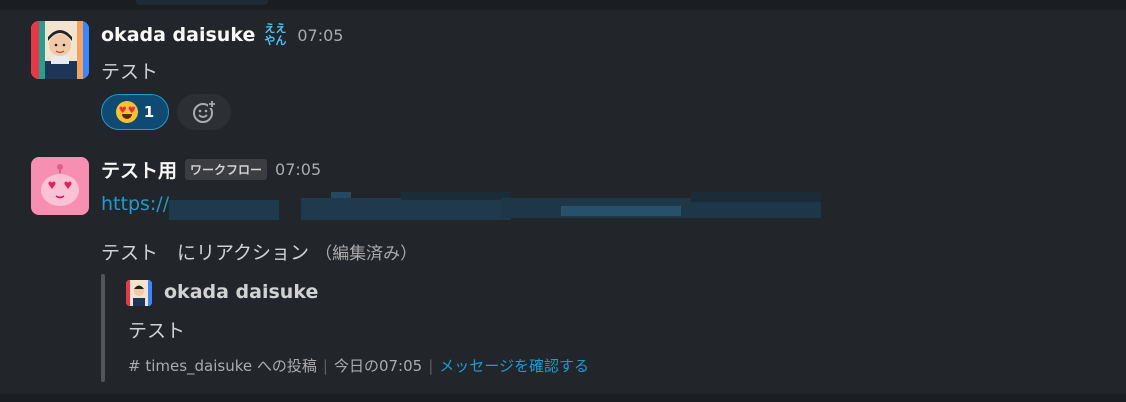  What do you see at coordinates (139, 169) in the screenshot?
I see `author-name: テスト用` at bounding box center [139, 169].